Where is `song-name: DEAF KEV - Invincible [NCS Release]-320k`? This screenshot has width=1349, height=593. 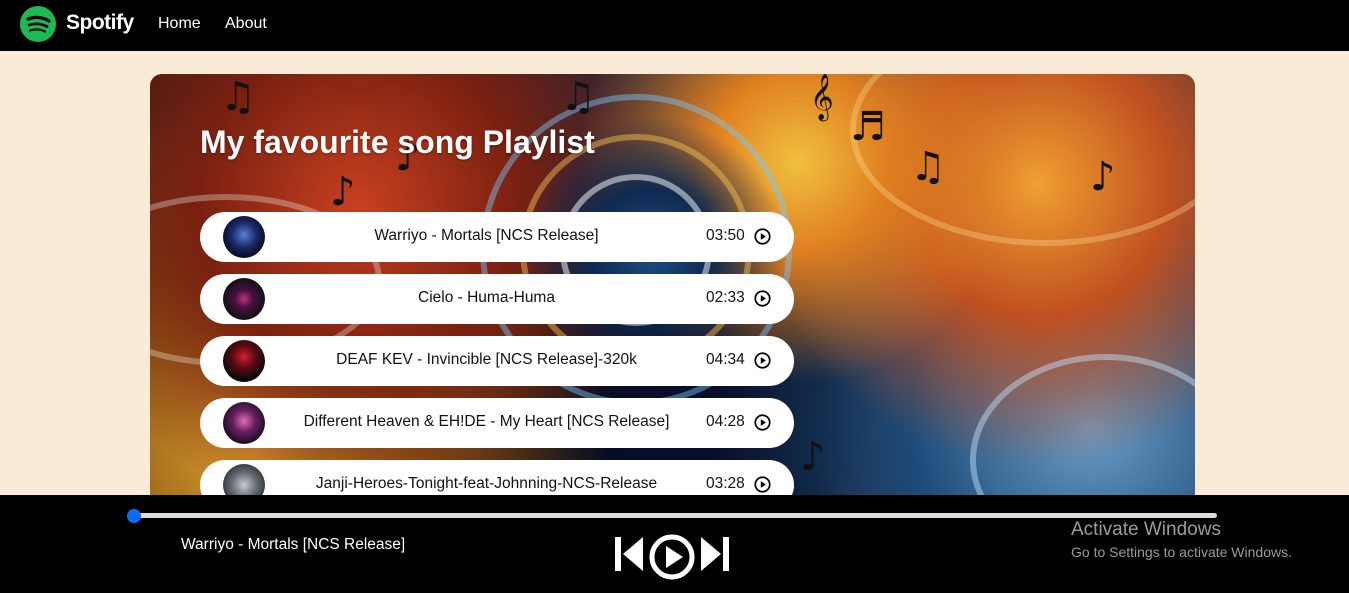 song-name: DEAF KEV - Invincible [NCS Release]-320k is located at coordinates (486, 359).